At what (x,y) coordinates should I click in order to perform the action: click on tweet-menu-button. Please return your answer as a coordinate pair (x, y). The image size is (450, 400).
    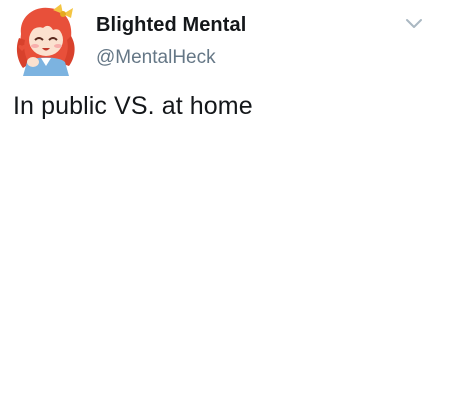
    Looking at the image, I should click on (414, 23).